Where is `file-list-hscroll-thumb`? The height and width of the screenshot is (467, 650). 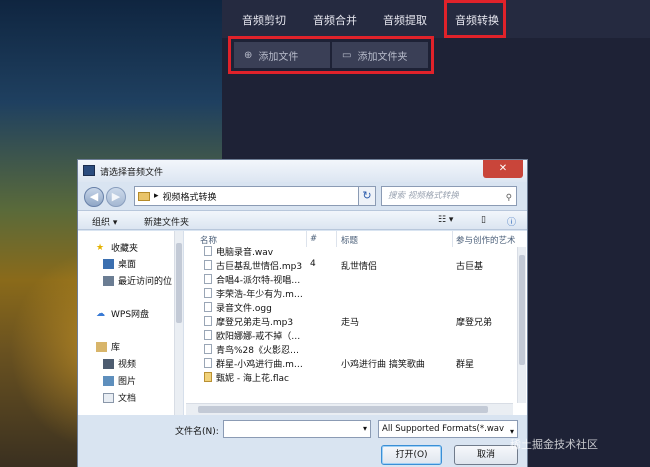
file-list-hscroll-thumb is located at coordinates (343, 409).